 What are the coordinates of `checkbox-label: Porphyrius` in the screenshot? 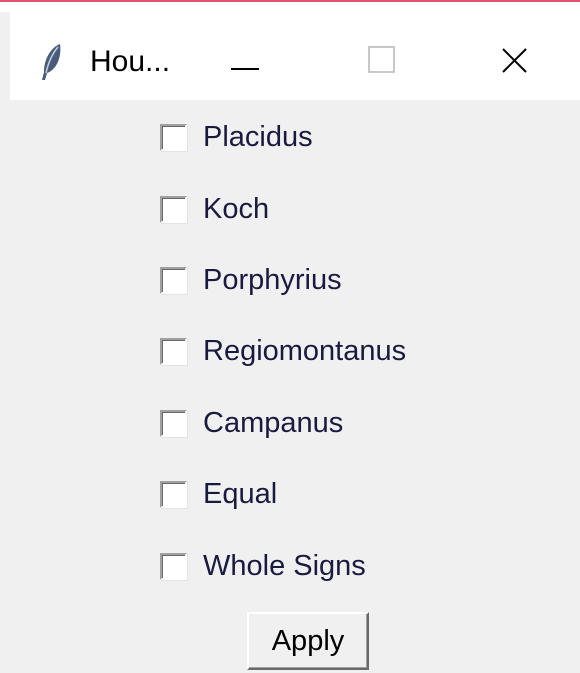 It's located at (272, 280).